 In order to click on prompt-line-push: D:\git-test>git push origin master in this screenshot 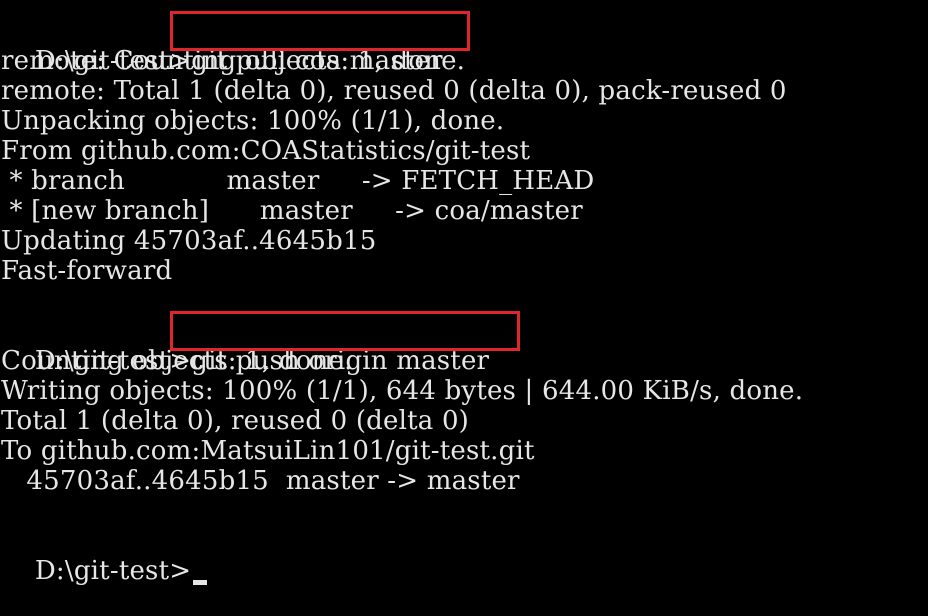, I will do `click(464, 346)`.